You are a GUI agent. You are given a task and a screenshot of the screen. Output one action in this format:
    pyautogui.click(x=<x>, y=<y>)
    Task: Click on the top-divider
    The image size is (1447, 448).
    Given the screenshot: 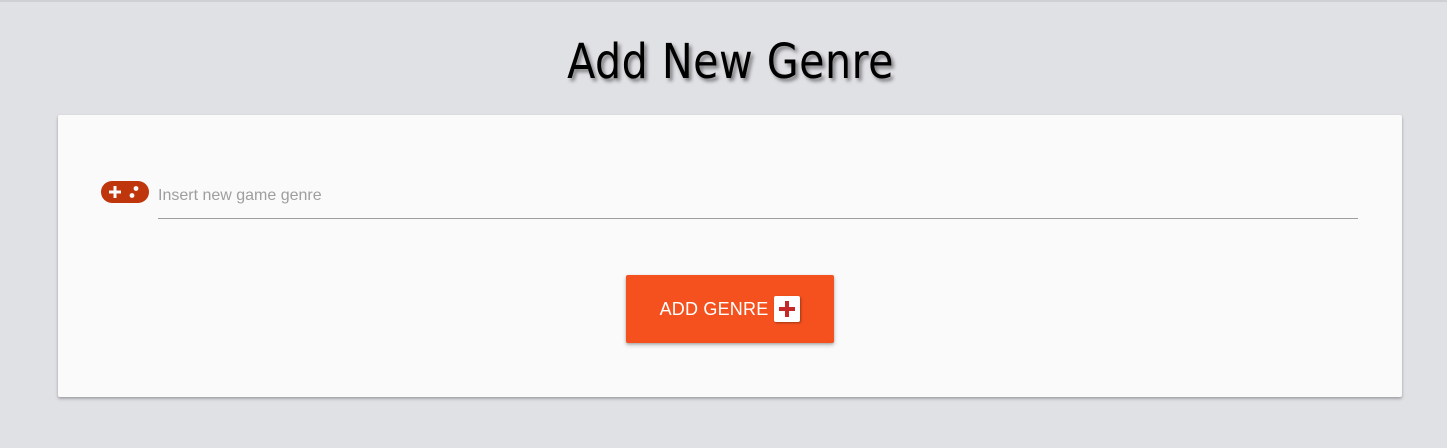 What is the action you would take?
    pyautogui.click(x=723, y=1)
    